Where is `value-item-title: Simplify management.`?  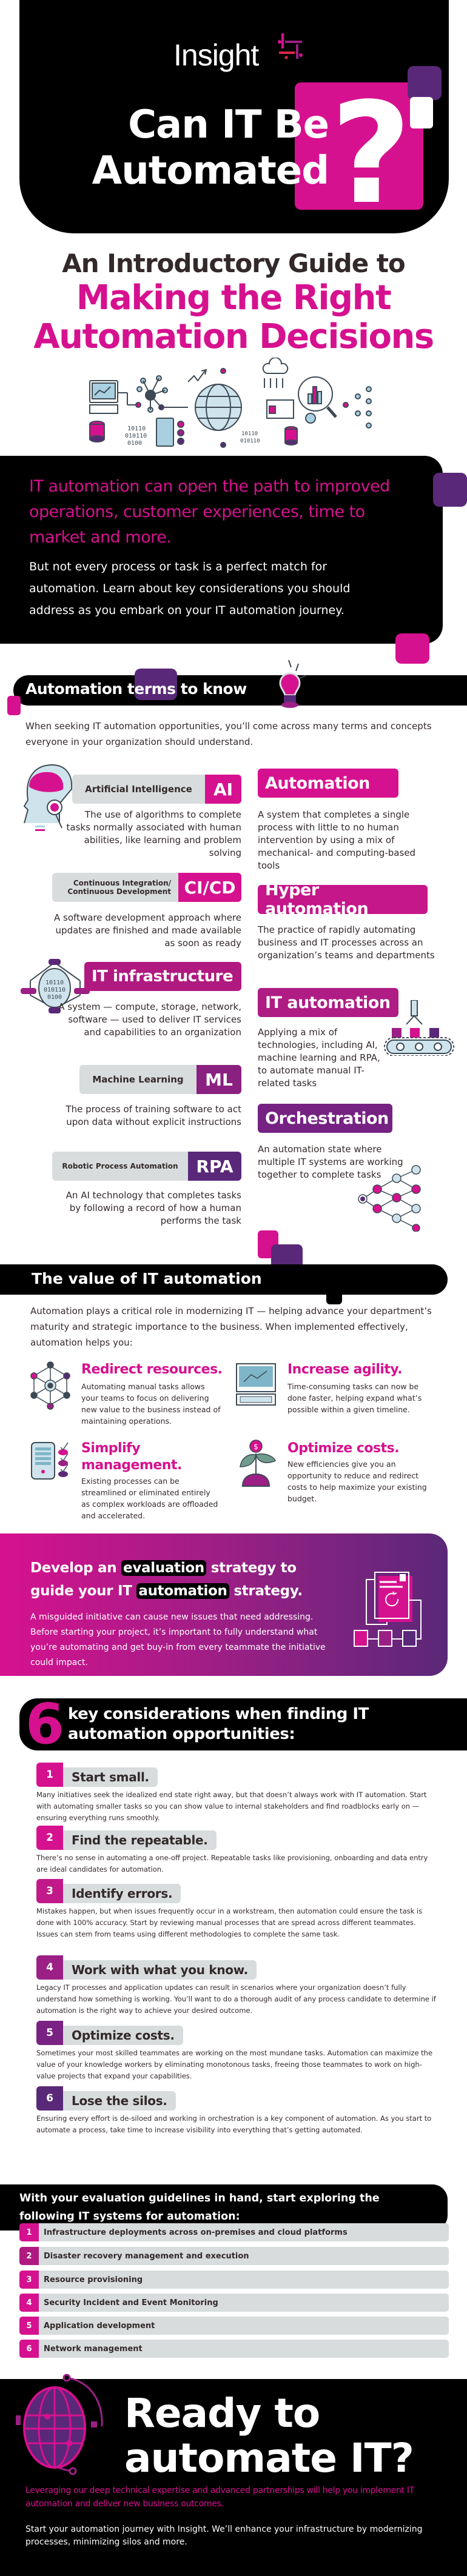
value-item-title: Simplify management. is located at coordinates (132, 1457).